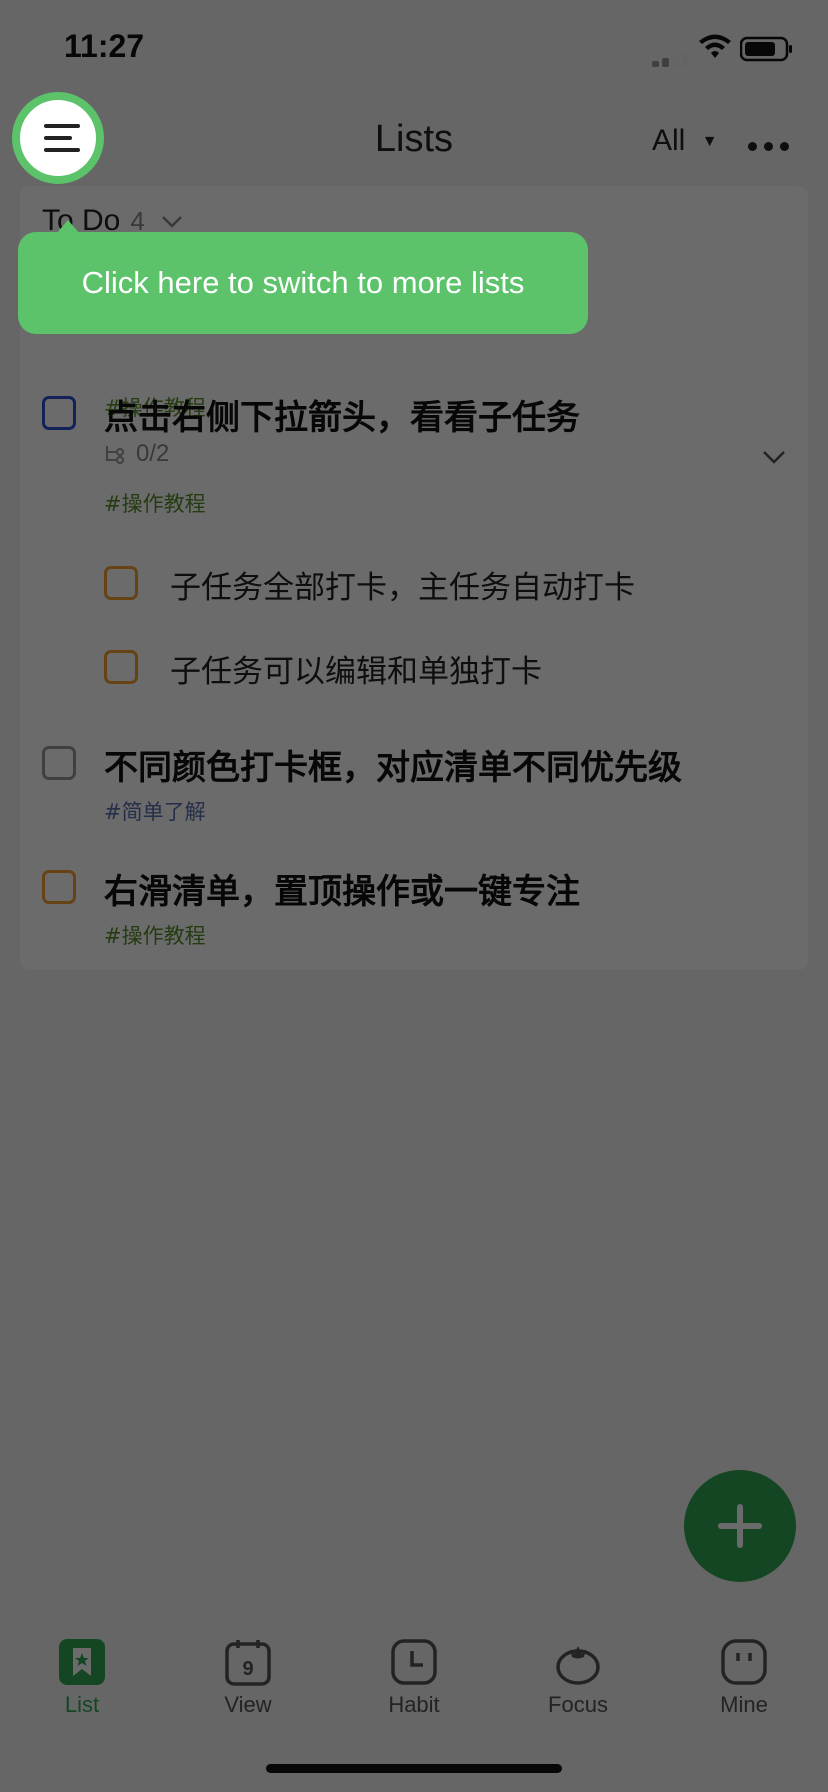  I want to click on tab-focus: Focus, so click(578, 1678).